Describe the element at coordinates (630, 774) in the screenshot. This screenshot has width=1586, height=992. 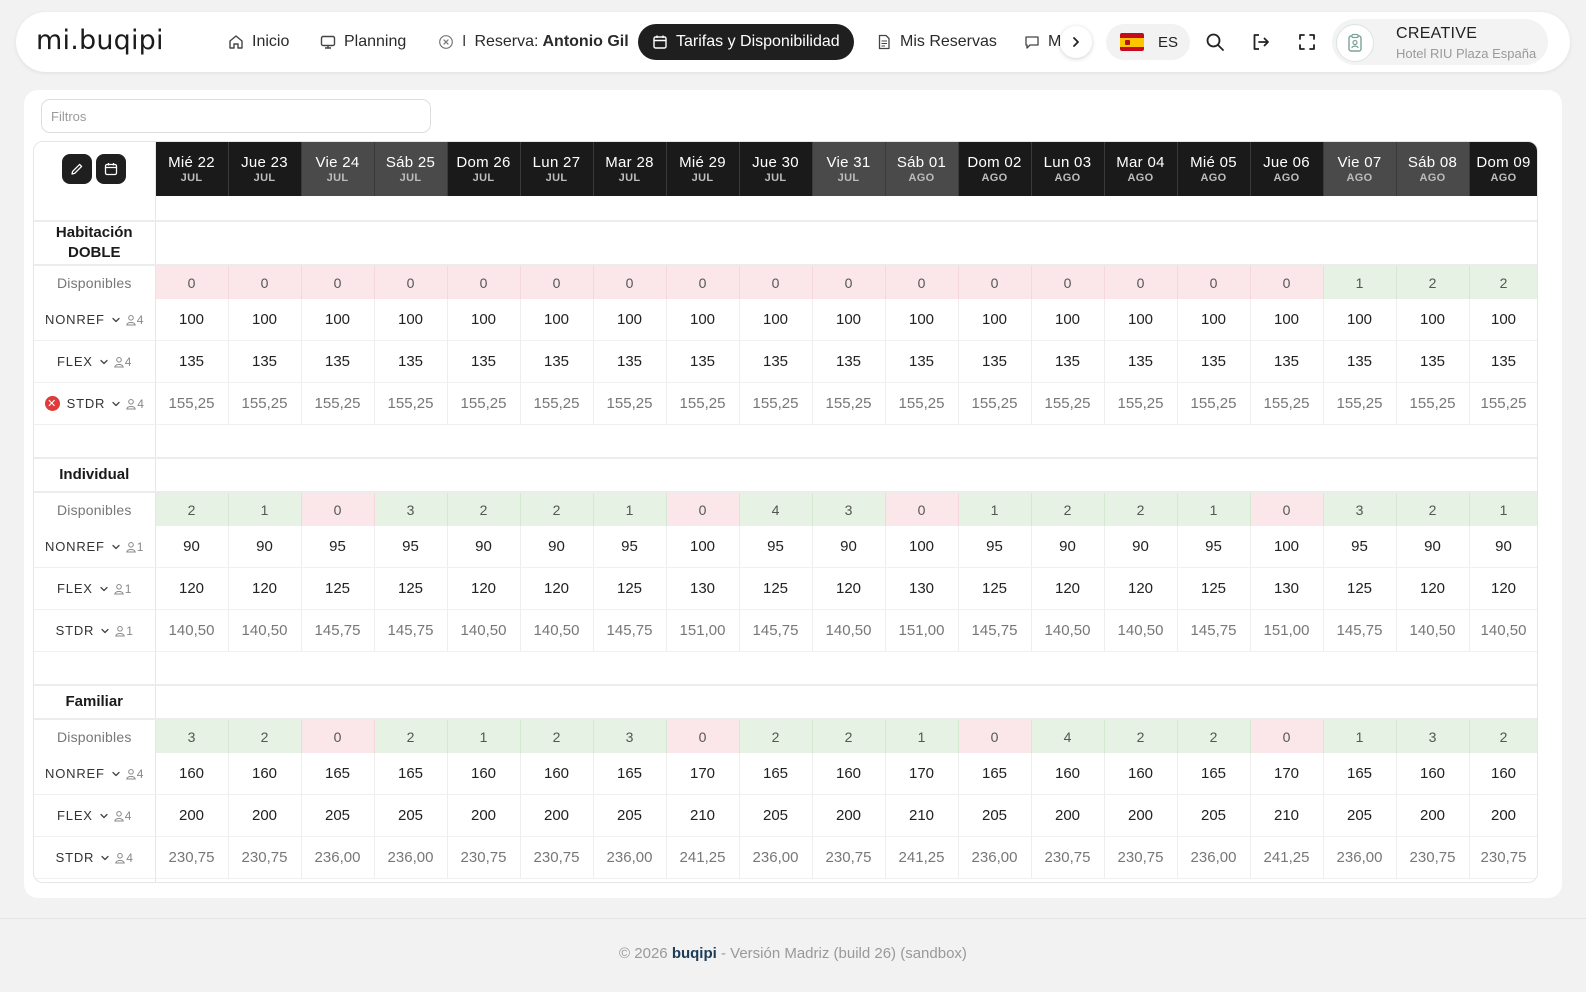
I see `rate-price-cell: 165` at that location.